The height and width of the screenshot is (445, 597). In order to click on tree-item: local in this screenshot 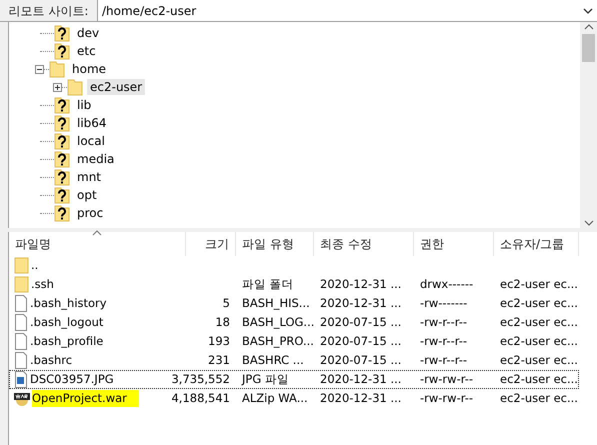, I will do `click(91, 141)`.